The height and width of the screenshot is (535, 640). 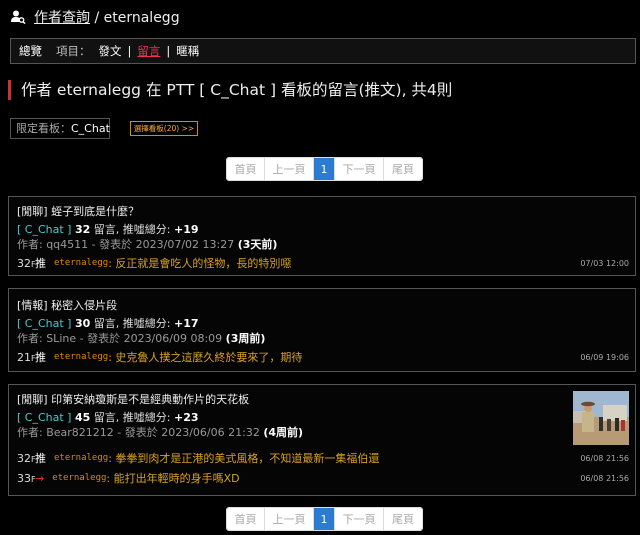 What do you see at coordinates (245, 338) in the screenshot?
I see `relative-time: (3周前)` at bounding box center [245, 338].